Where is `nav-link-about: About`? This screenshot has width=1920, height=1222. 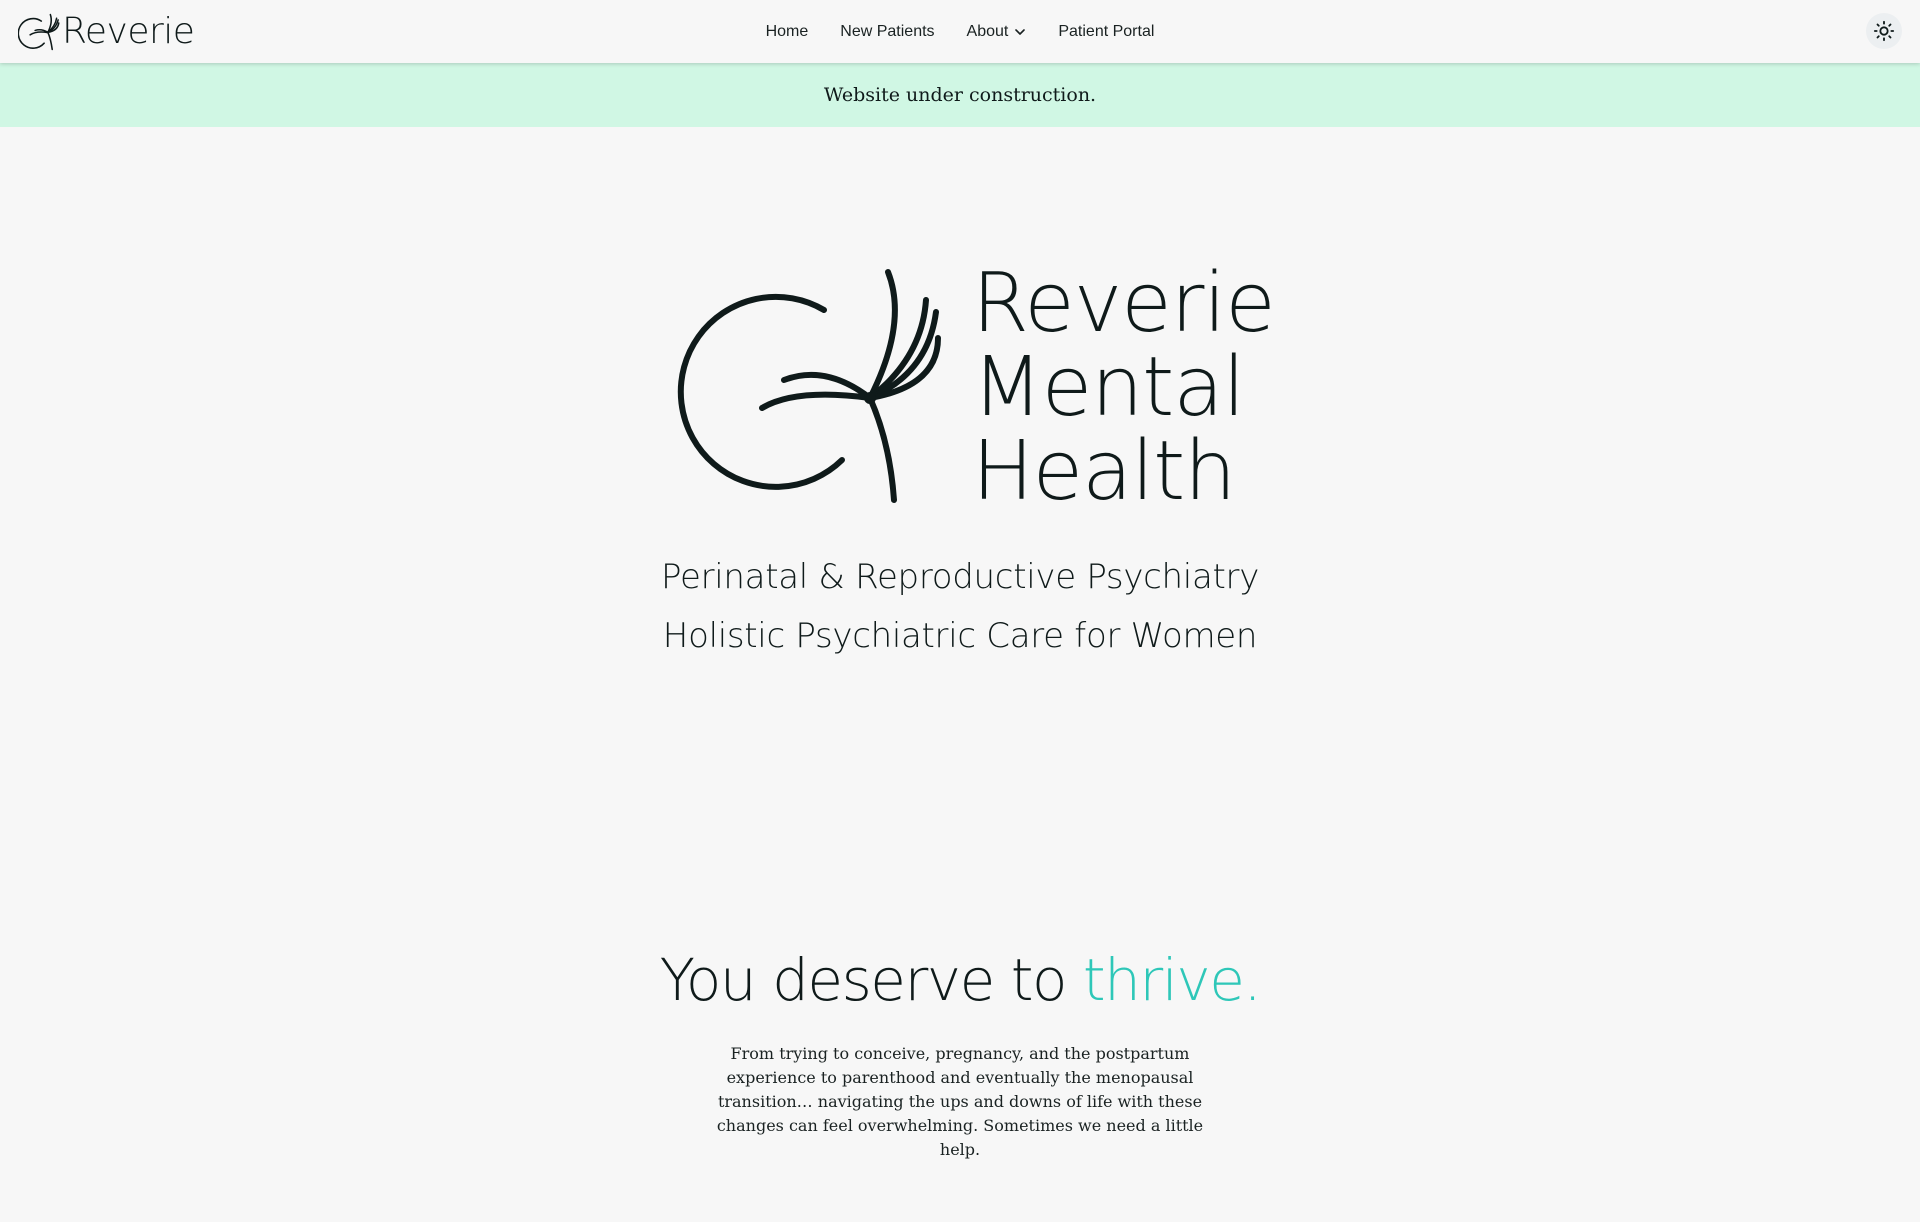
nav-link-about: About is located at coordinates (997, 32).